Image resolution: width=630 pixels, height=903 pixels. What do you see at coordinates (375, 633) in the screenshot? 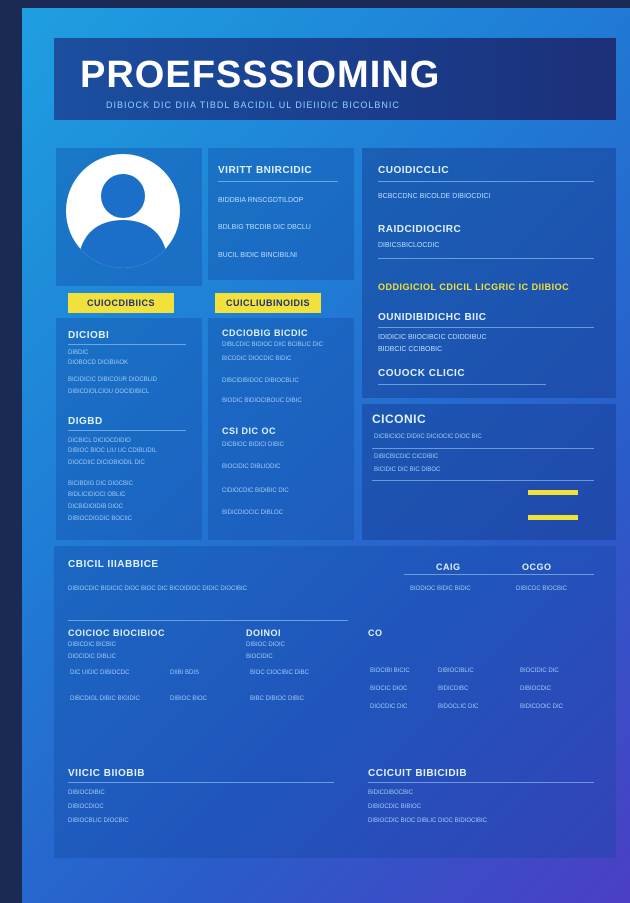
I see `section-heading: CO` at bounding box center [375, 633].